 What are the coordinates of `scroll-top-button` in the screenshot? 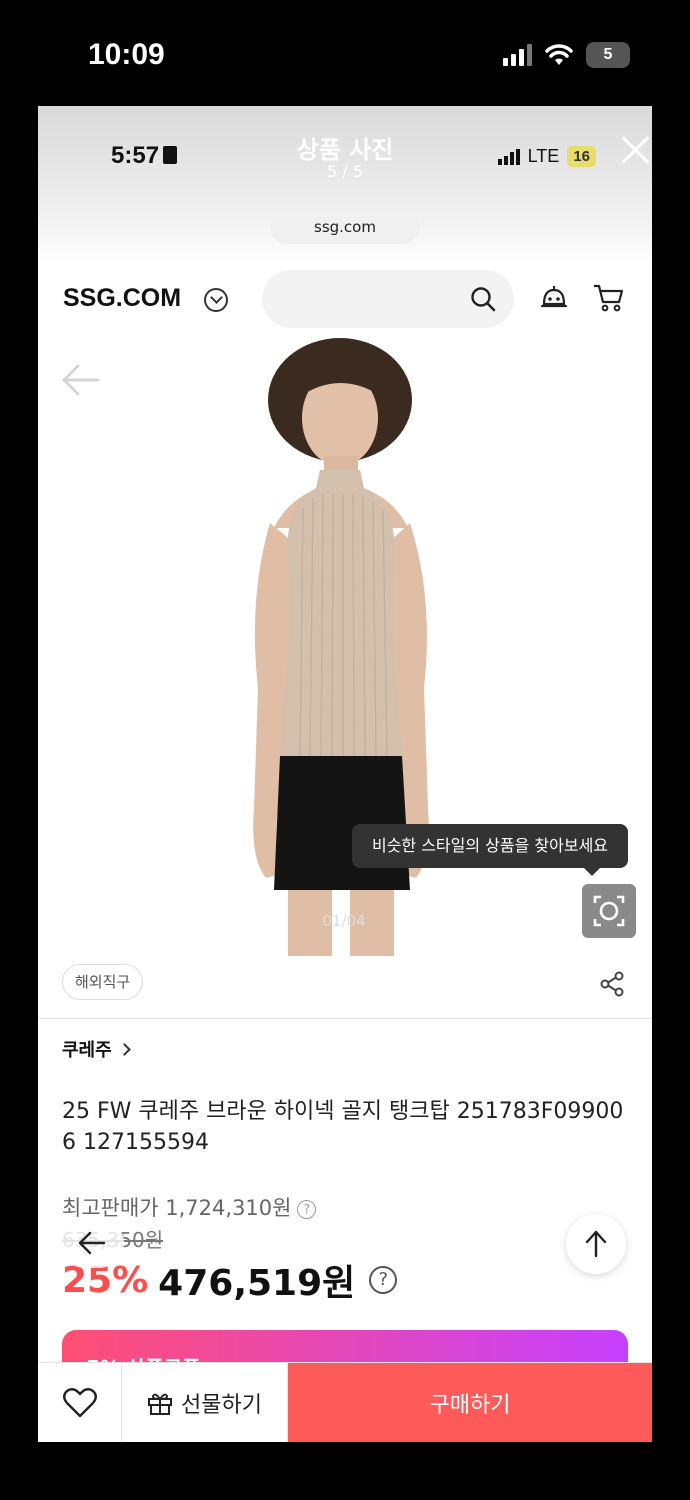 It's located at (596, 1244).